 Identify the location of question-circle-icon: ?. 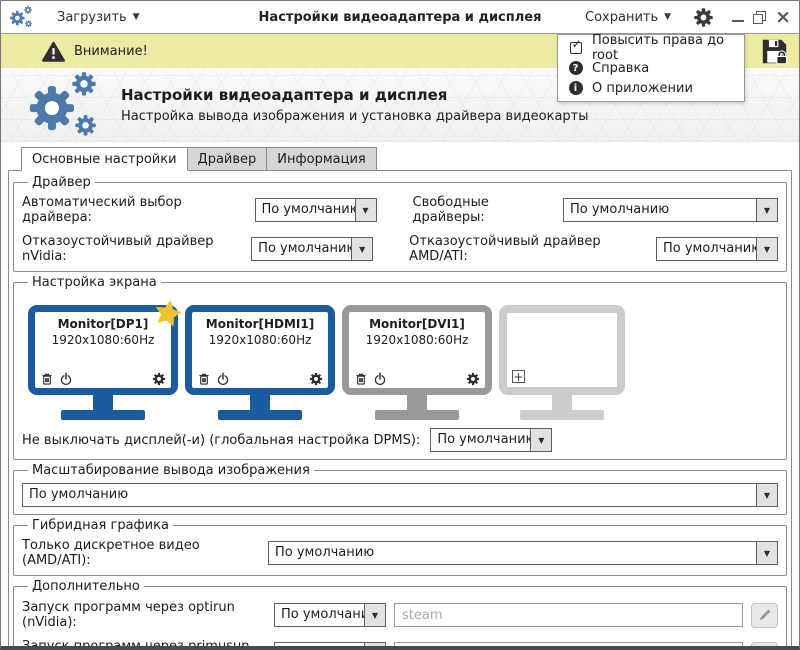
(575, 68).